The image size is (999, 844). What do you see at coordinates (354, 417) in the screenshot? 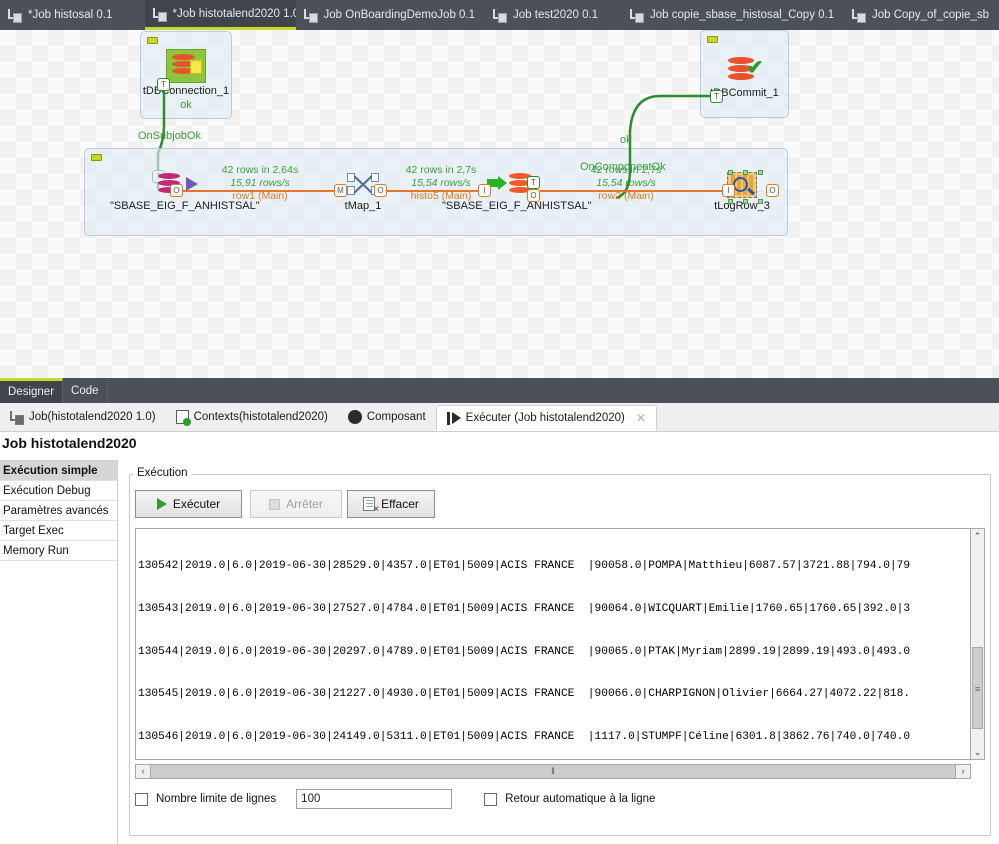
I see `component-icon` at bounding box center [354, 417].